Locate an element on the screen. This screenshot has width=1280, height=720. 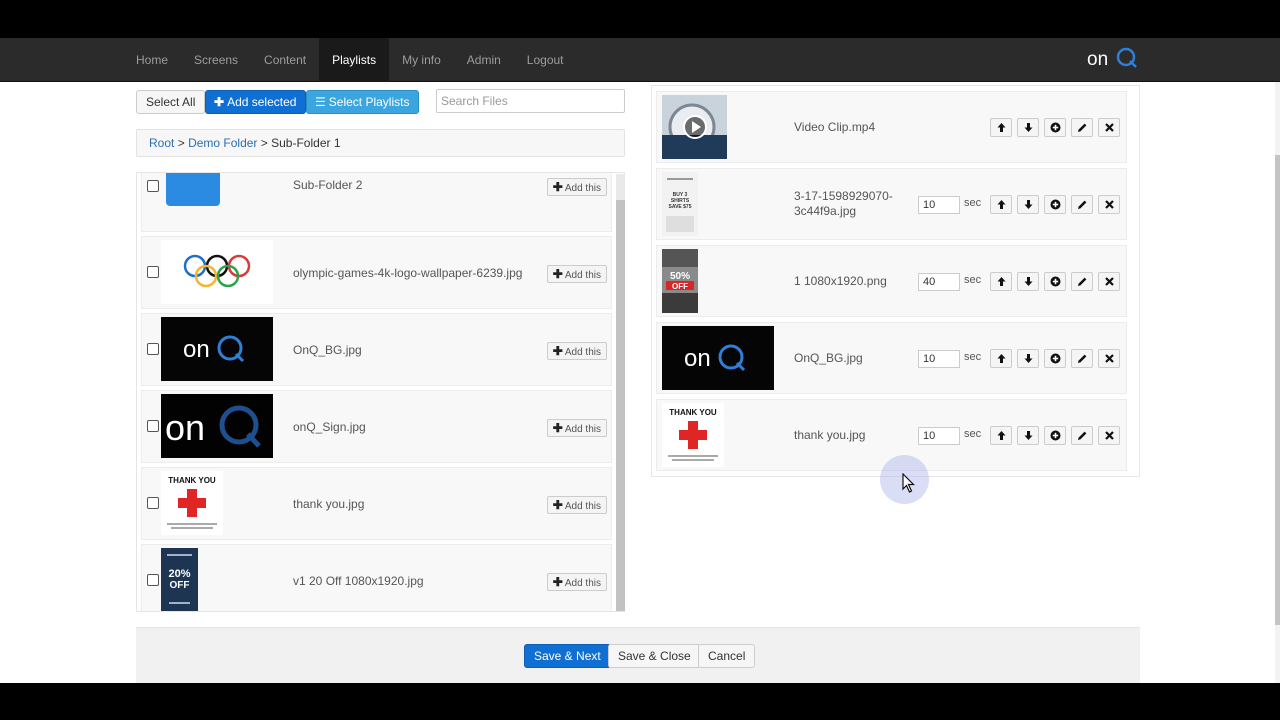
save-next-button: Save & Next is located at coordinates (567, 656).